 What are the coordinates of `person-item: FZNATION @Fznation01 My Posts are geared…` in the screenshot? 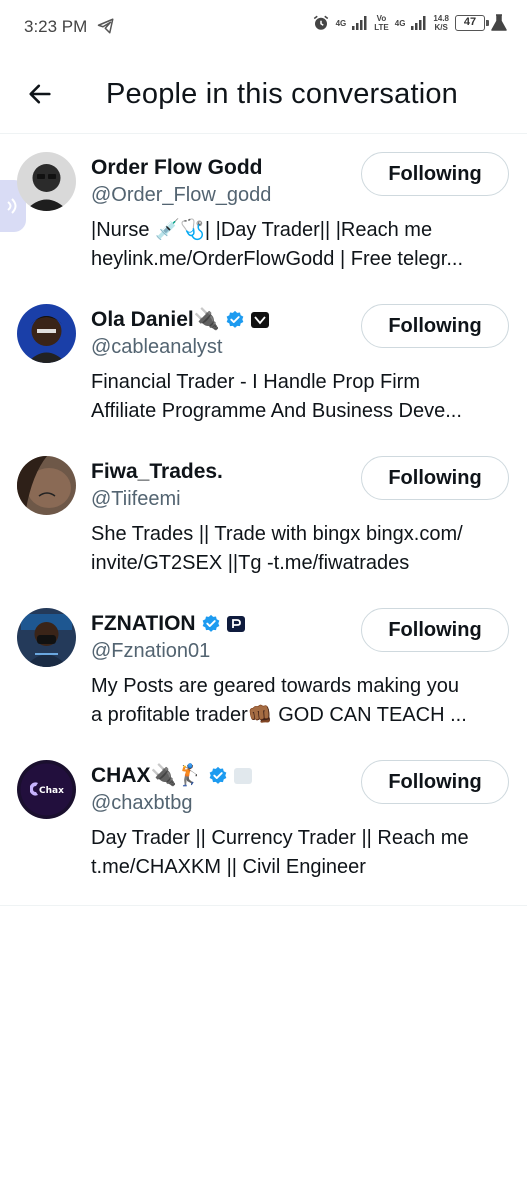 It's located at (263, 667).